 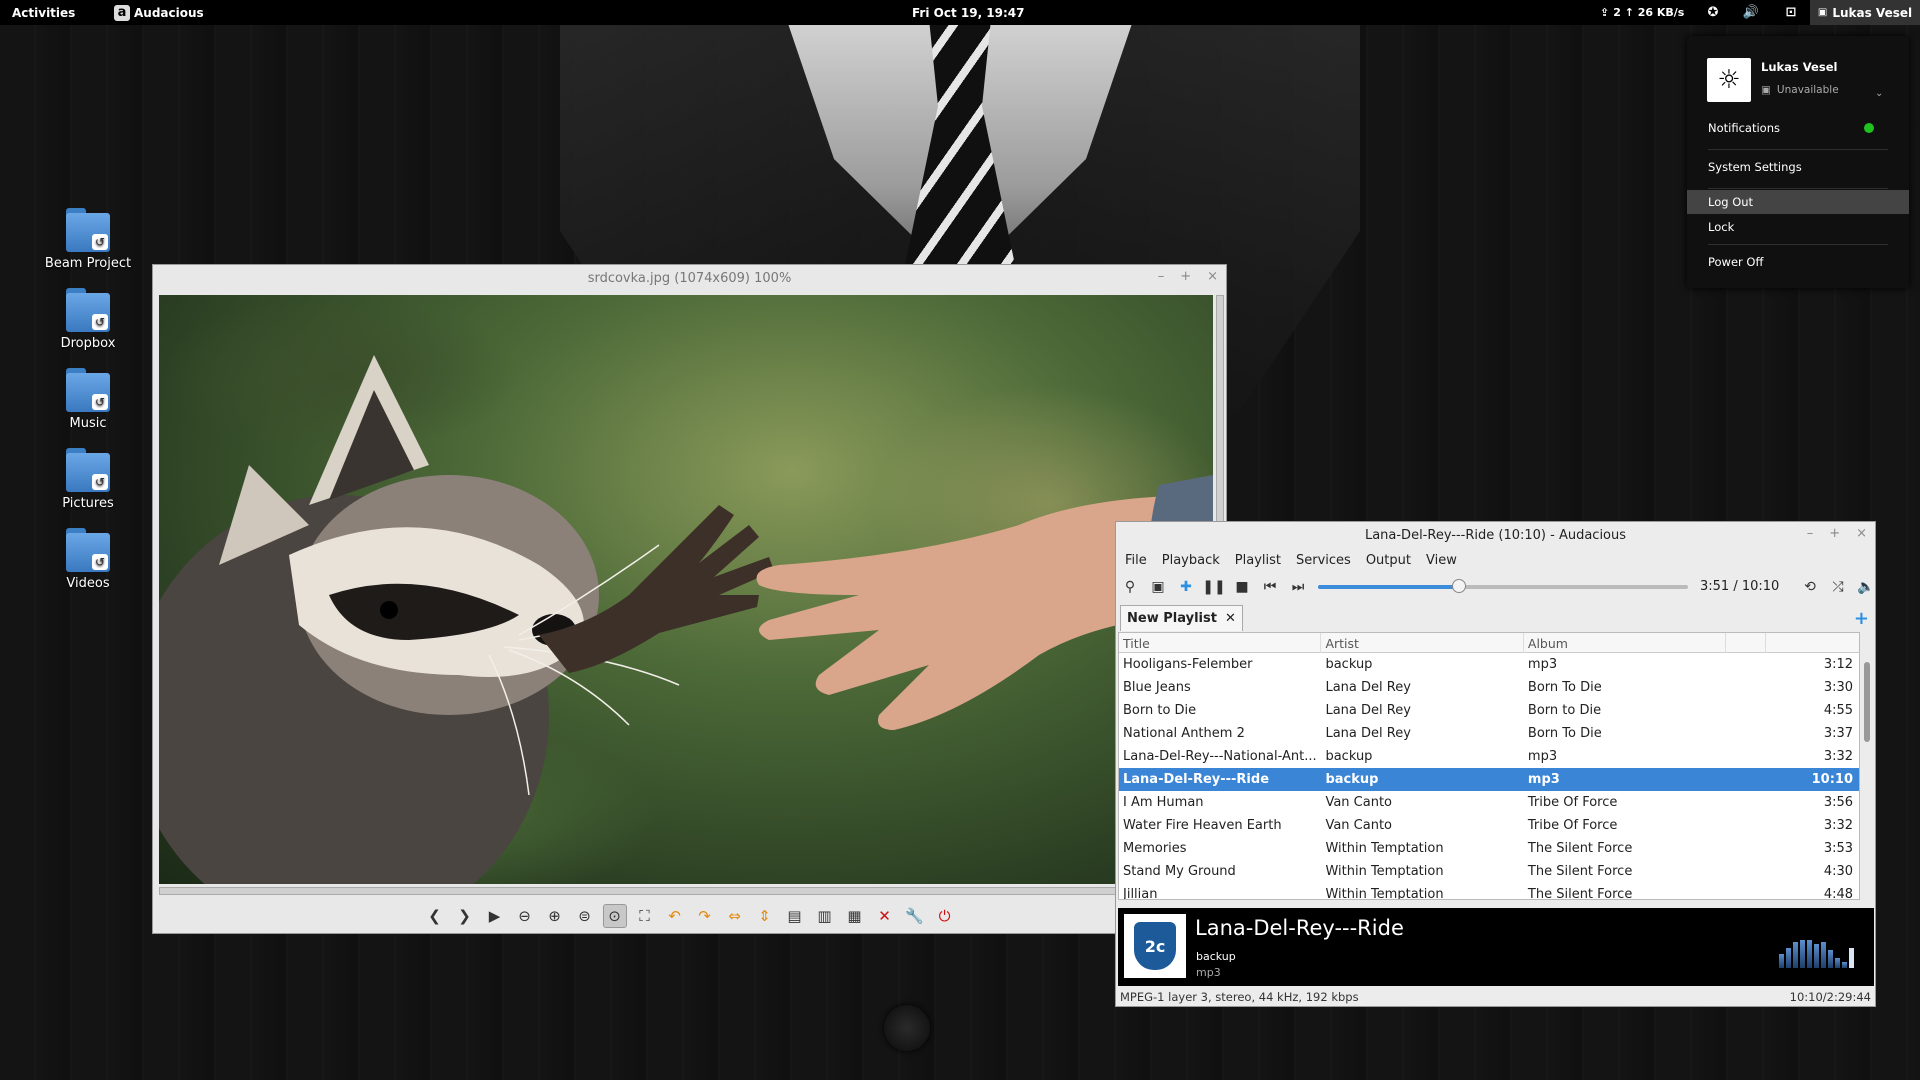 What do you see at coordinates (614, 916) in the screenshot?
I see `zoom-original-icon: ⊙` at bounding box center [614, 916].